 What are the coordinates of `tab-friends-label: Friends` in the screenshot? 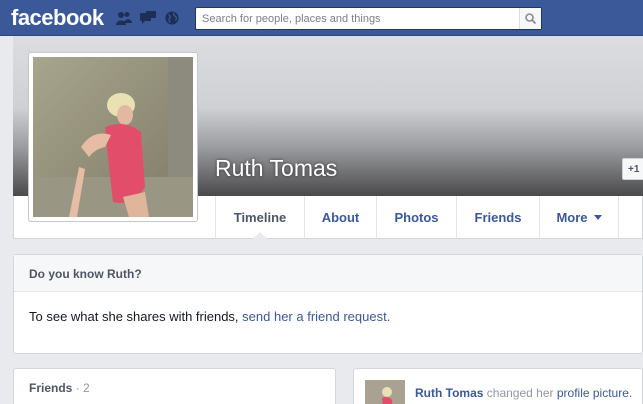 It's located at (498, 217).